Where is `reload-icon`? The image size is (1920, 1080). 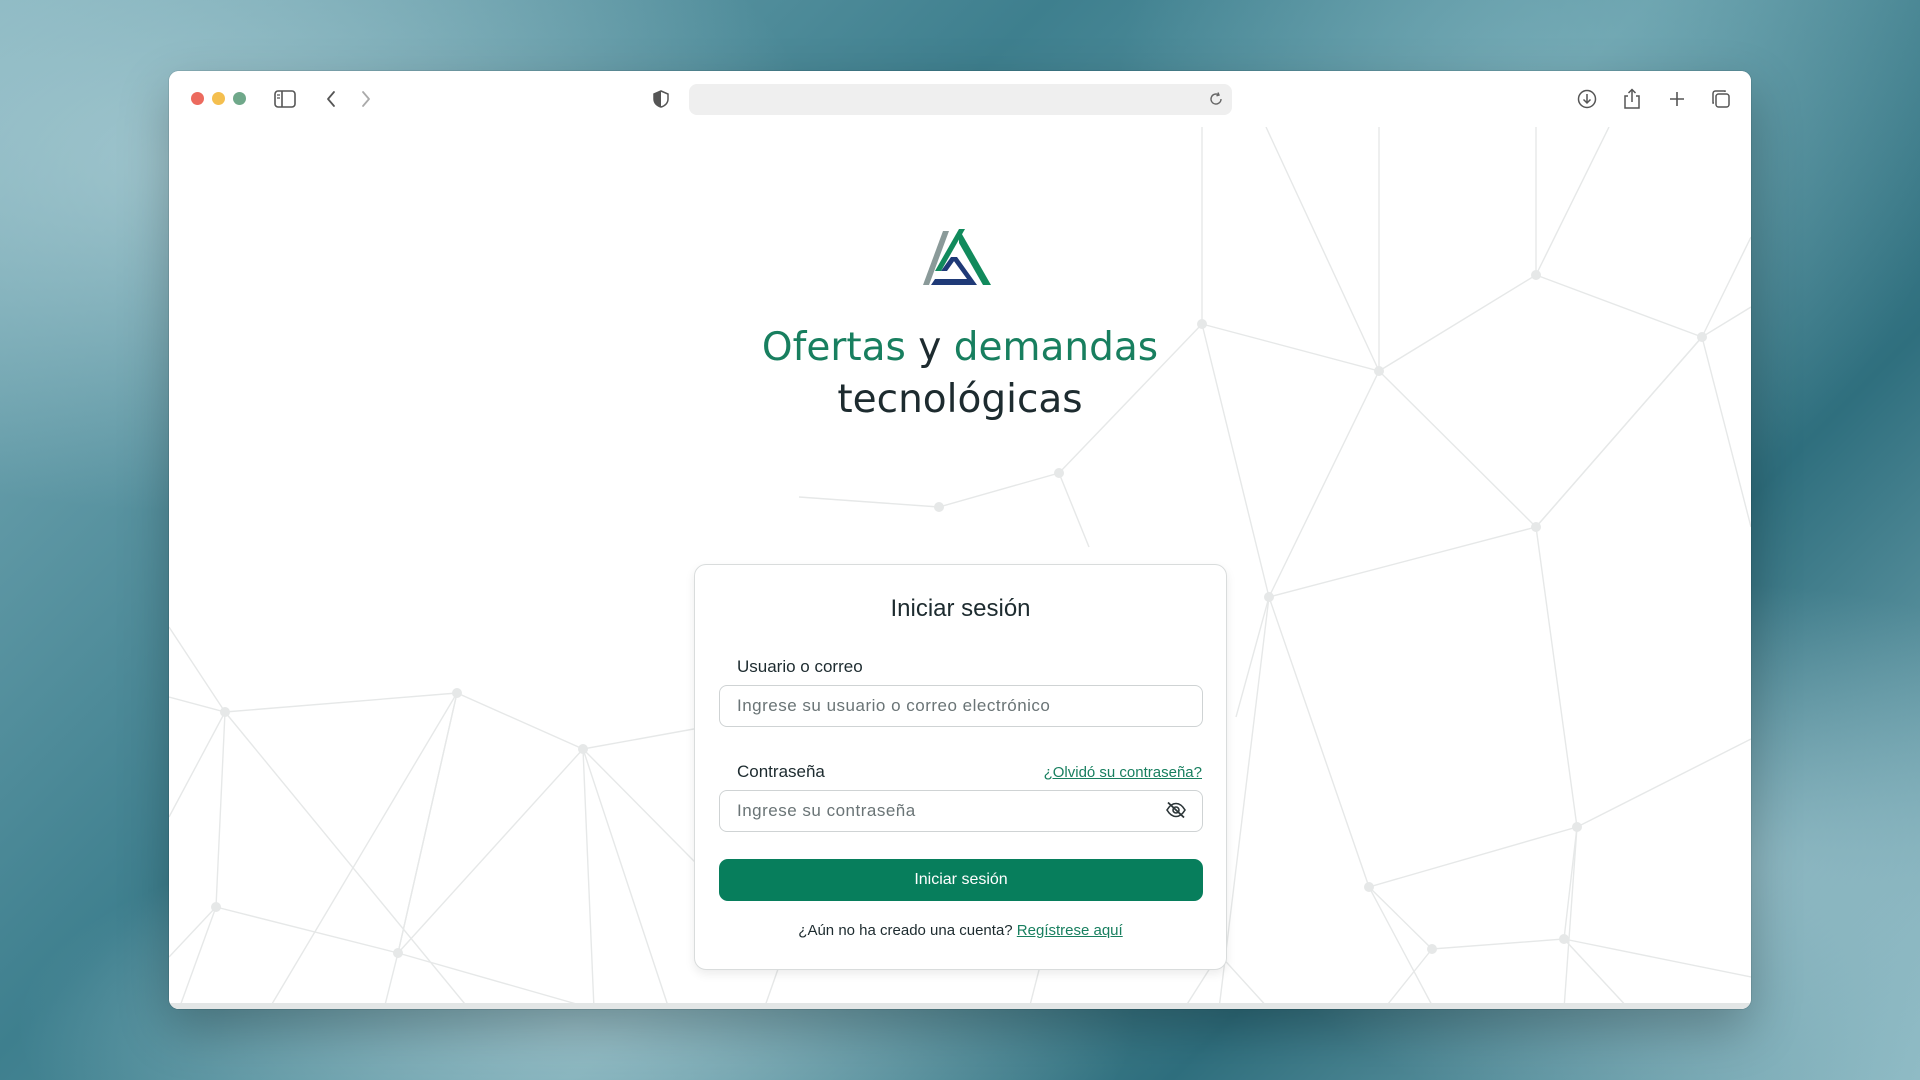 reload-icon is located at coordinates (1216, 99).